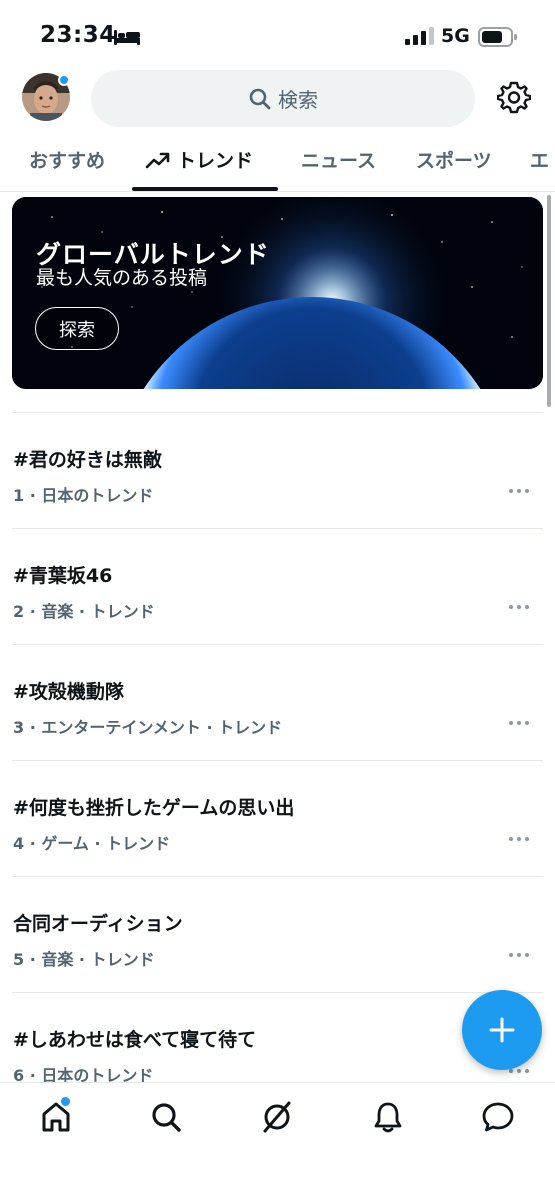 The height and width of the screenshot is (1200, 555). I want to click on settings-gear-icon, so click(514, 97).